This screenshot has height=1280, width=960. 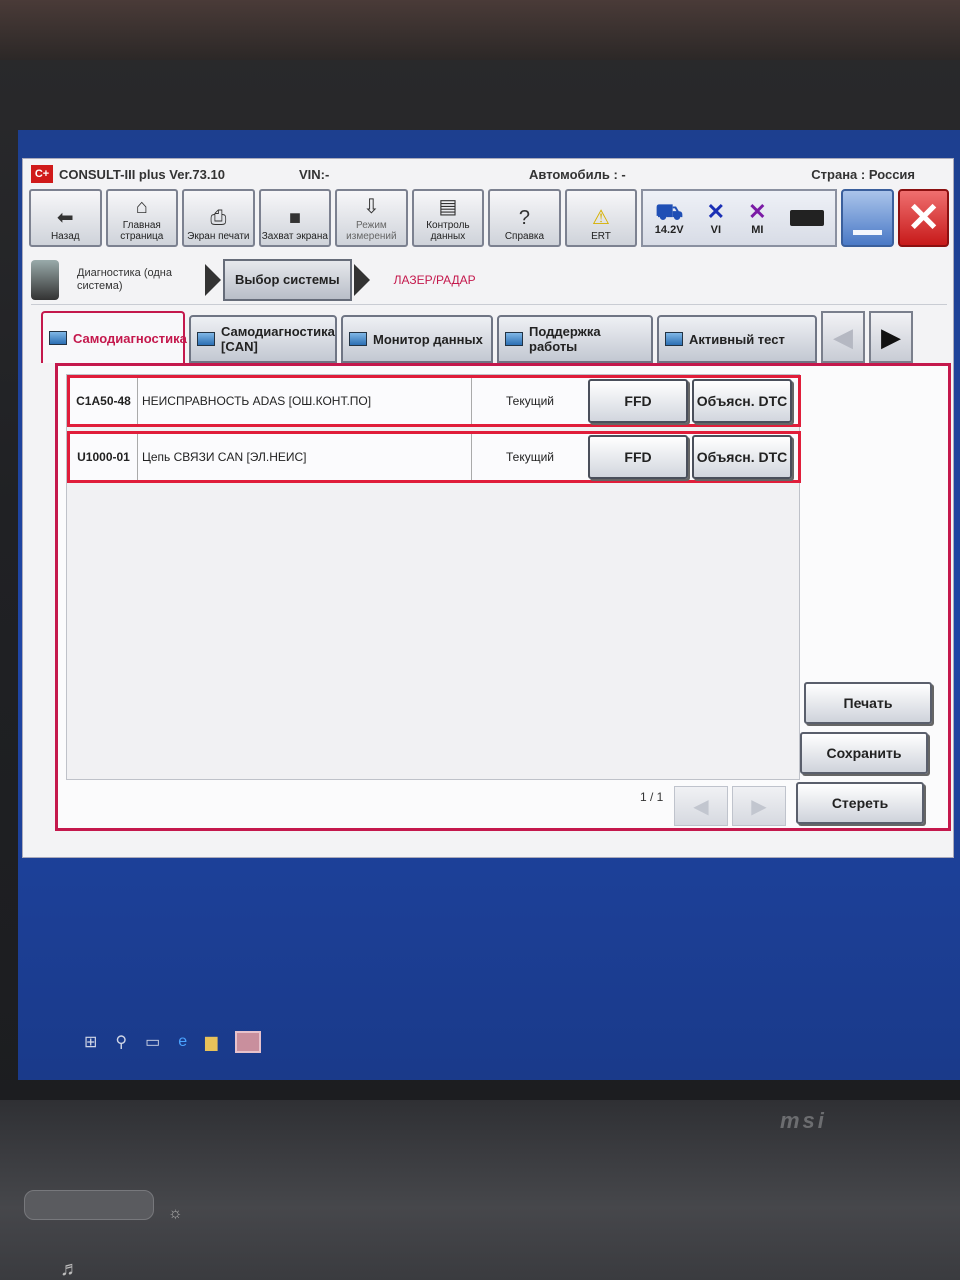 I want to click on consult-app-icon, so click(x=248, y=1042).